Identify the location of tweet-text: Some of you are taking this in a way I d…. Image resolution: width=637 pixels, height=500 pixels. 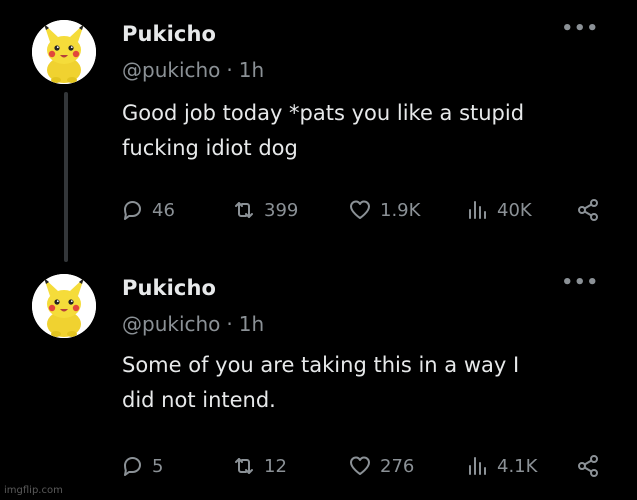
(362, 383).